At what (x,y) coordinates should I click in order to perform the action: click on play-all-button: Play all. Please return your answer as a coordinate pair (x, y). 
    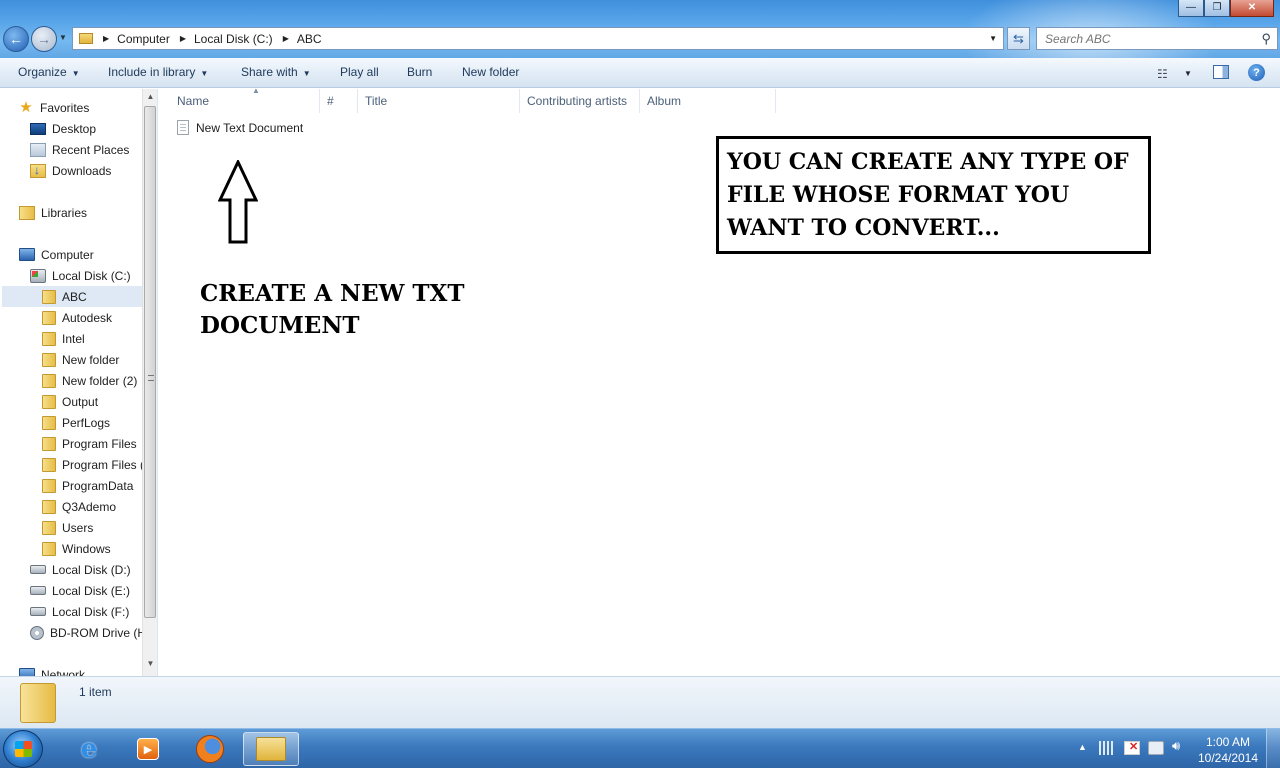
    Looking at the image, I should click on (359, 72).